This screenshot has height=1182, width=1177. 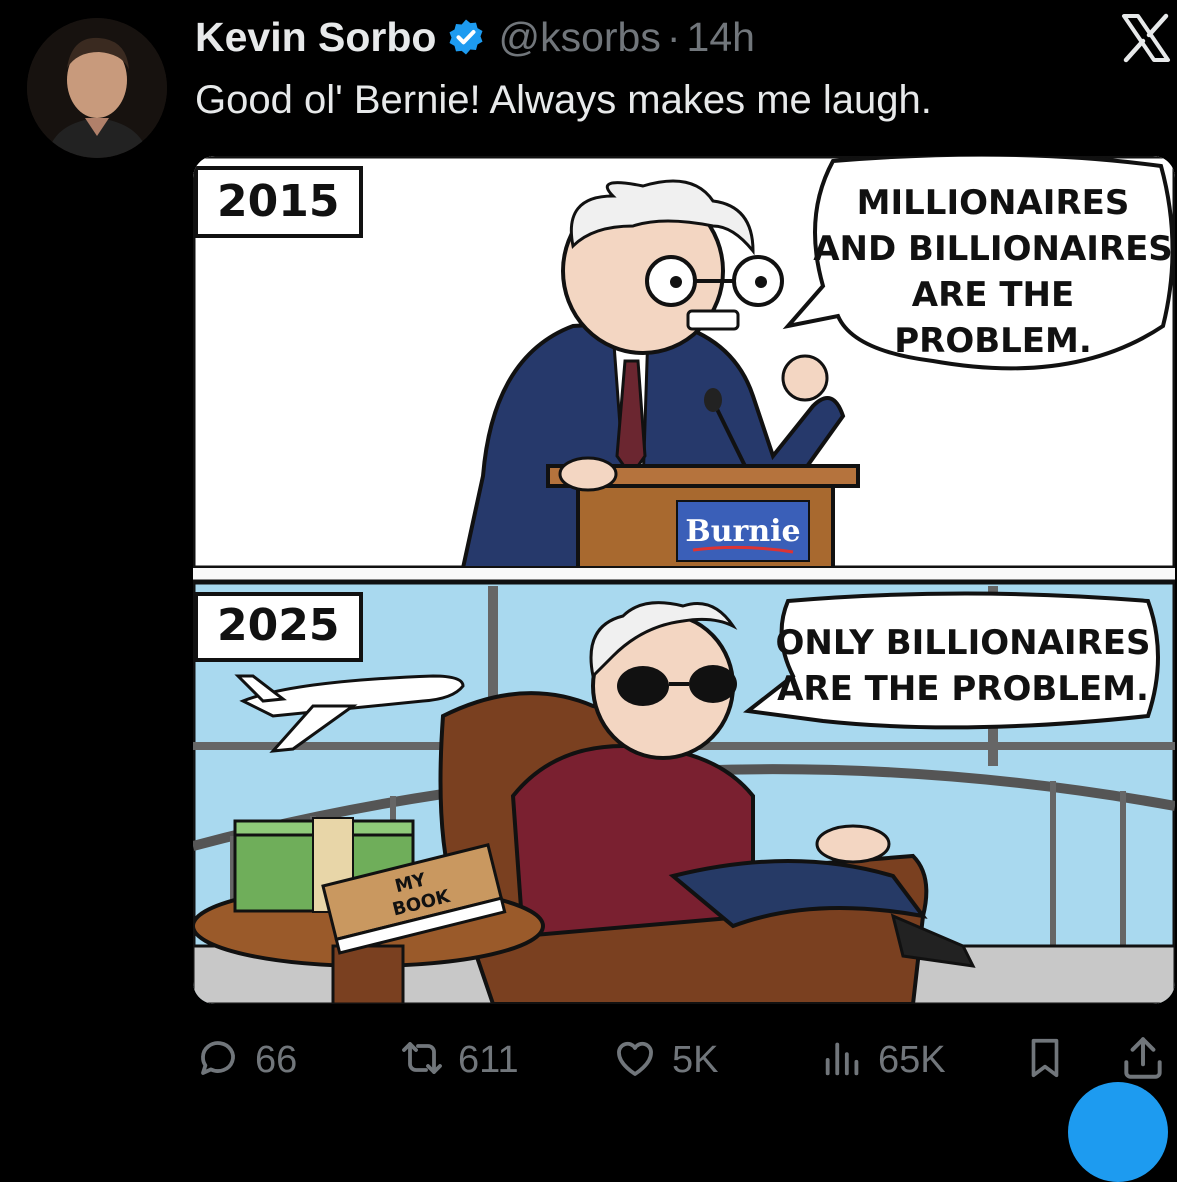 I want to click on year-2015: 2015, so click(x=278, y=201).